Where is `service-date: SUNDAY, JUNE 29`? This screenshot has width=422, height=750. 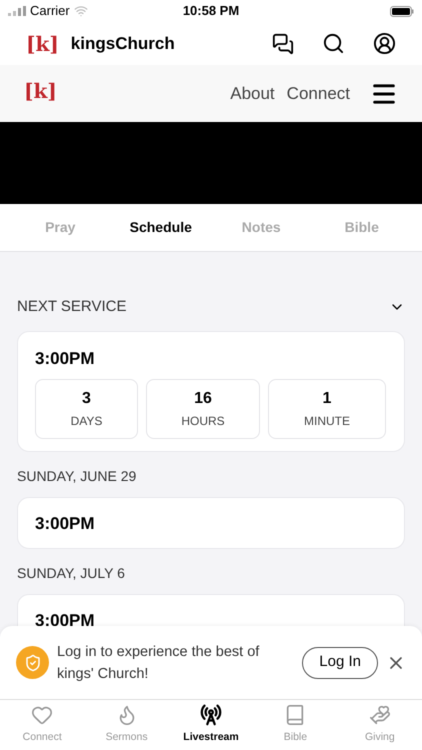 service-date: SUNDAY, JUNE 29 is located at coordinates (77, 476).